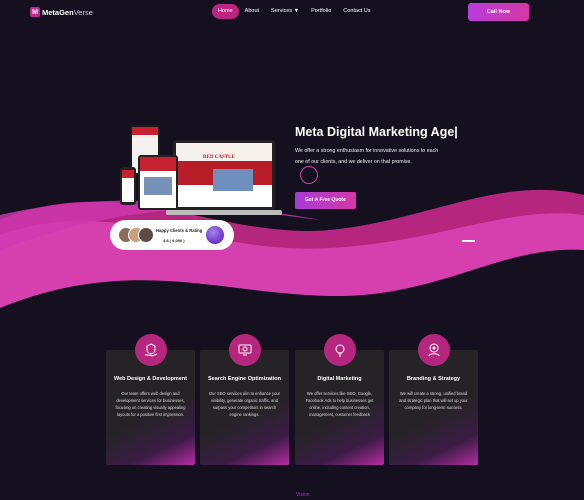 The width and height of the screenshot is (584, 500). I want to click on happy-clients-rating-badge: Happy Clients & Rating 4.8 ( 9,090 ), so click(172, 235).